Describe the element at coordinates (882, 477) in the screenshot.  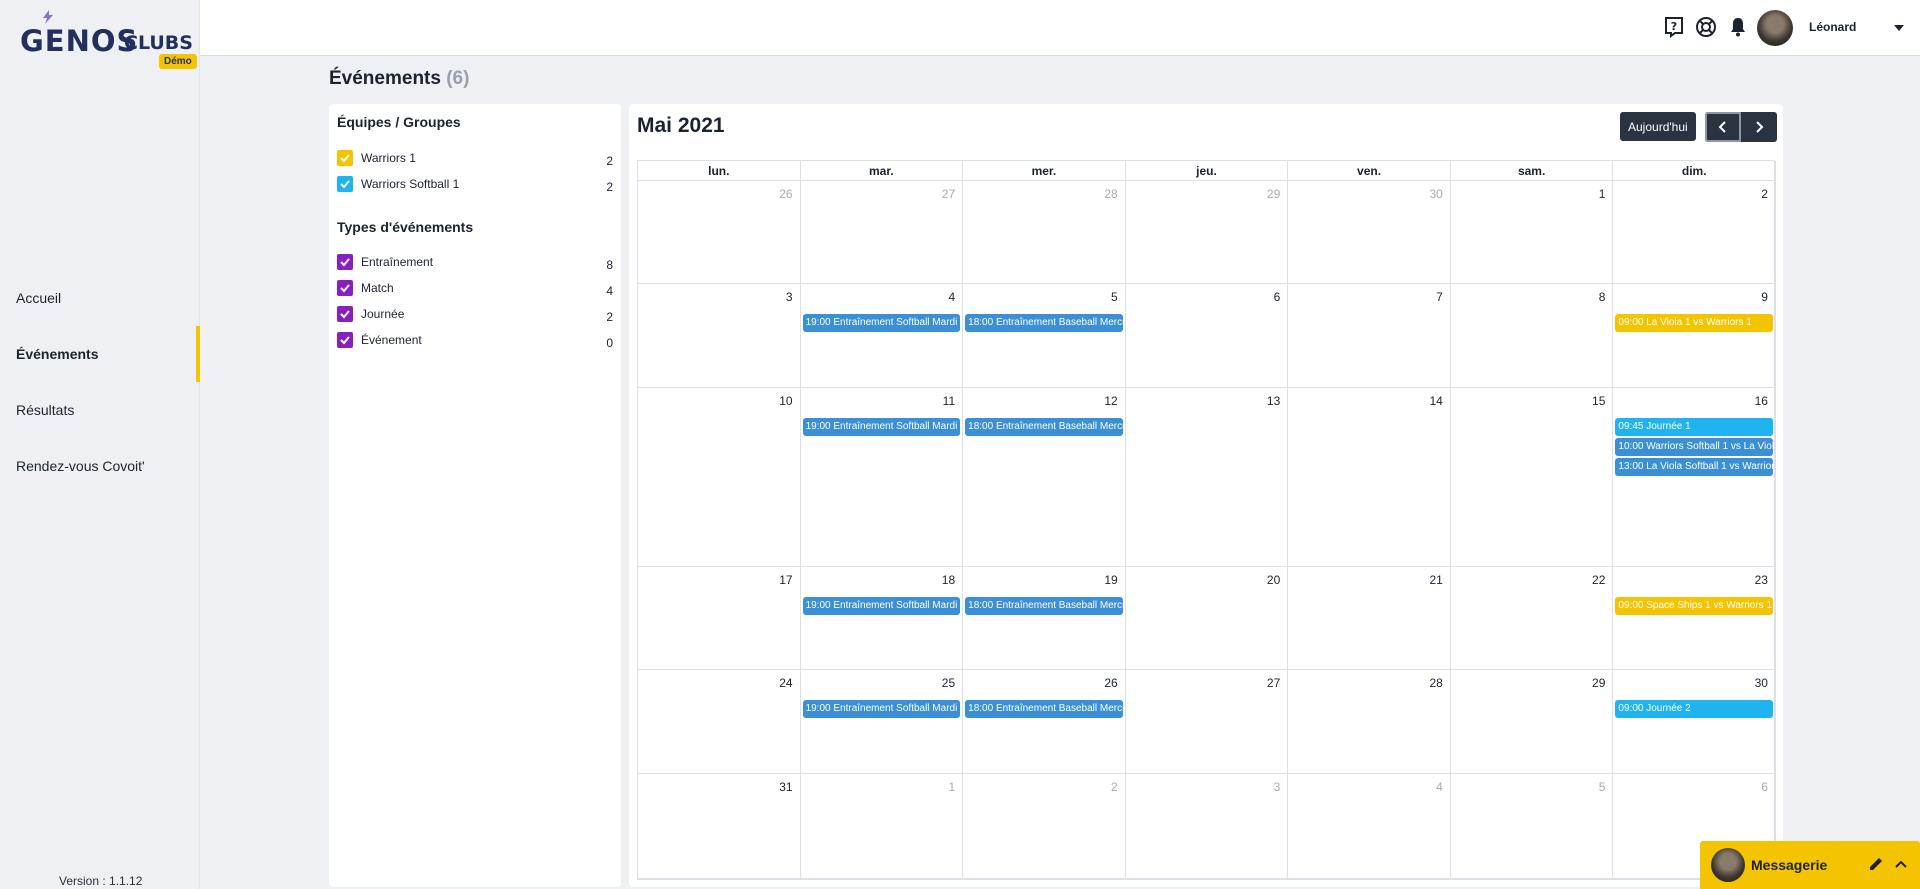
I see `day-cell: 11 19:00 Entraînement Softball Mardi` at that location.